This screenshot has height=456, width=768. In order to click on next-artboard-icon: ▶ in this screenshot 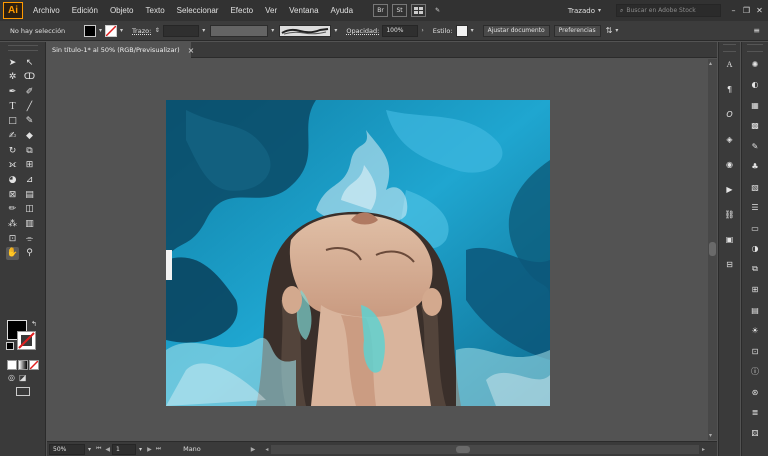, I will do `click(149, 449)`.